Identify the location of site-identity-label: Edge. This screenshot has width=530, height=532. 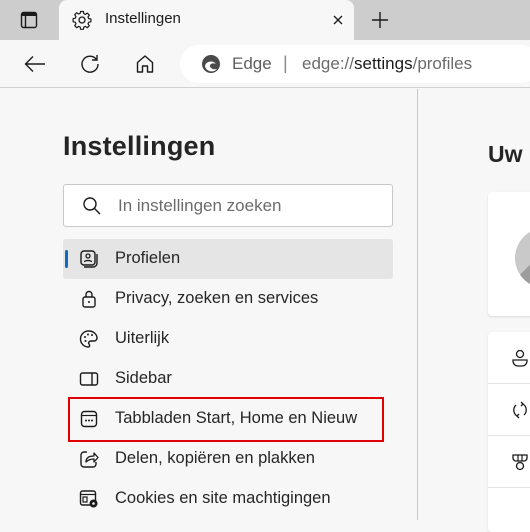
(252, 63).